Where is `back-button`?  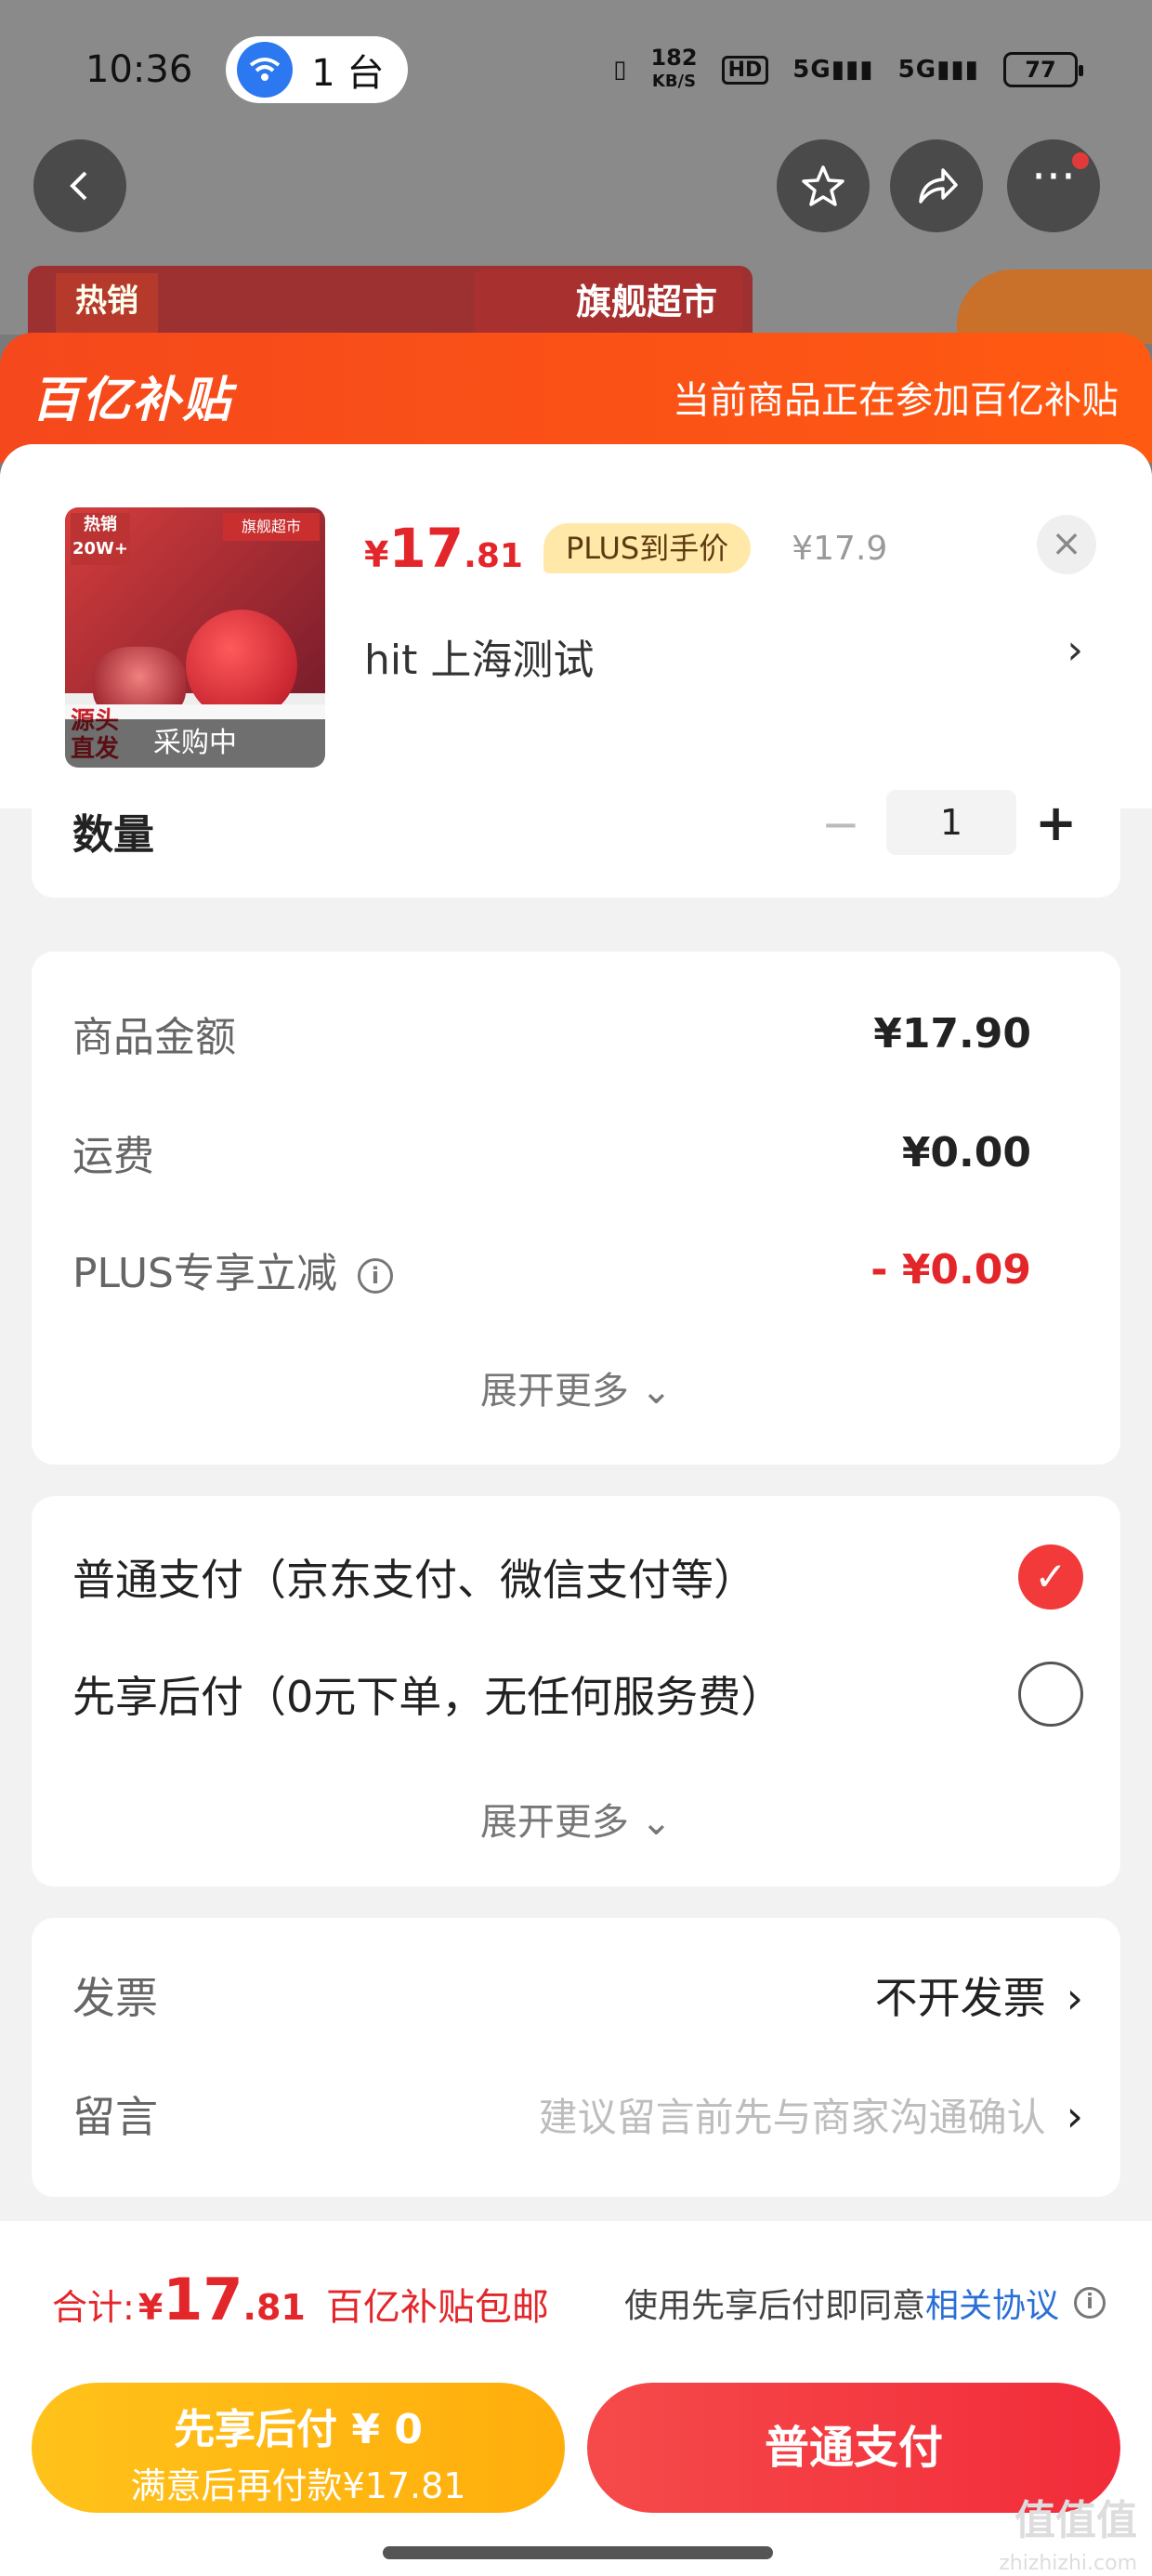 back-button is located at coordinates (79, 185).